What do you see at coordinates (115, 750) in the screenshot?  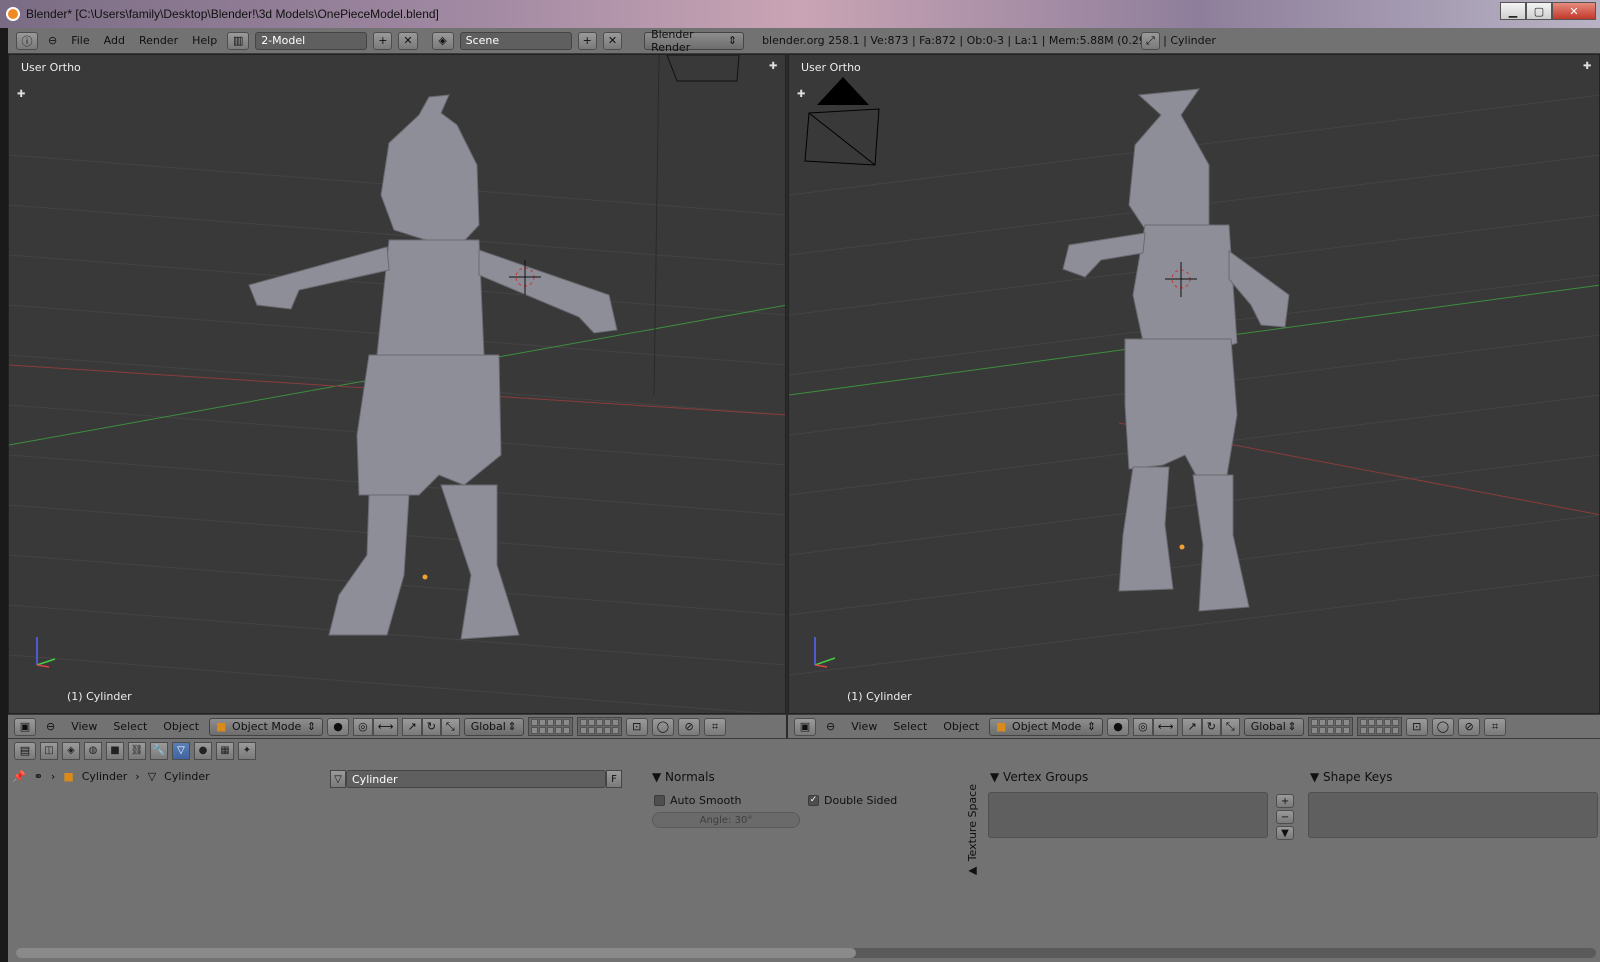 I see `tab-object-icon: ■` at bounding box center [115, 750].